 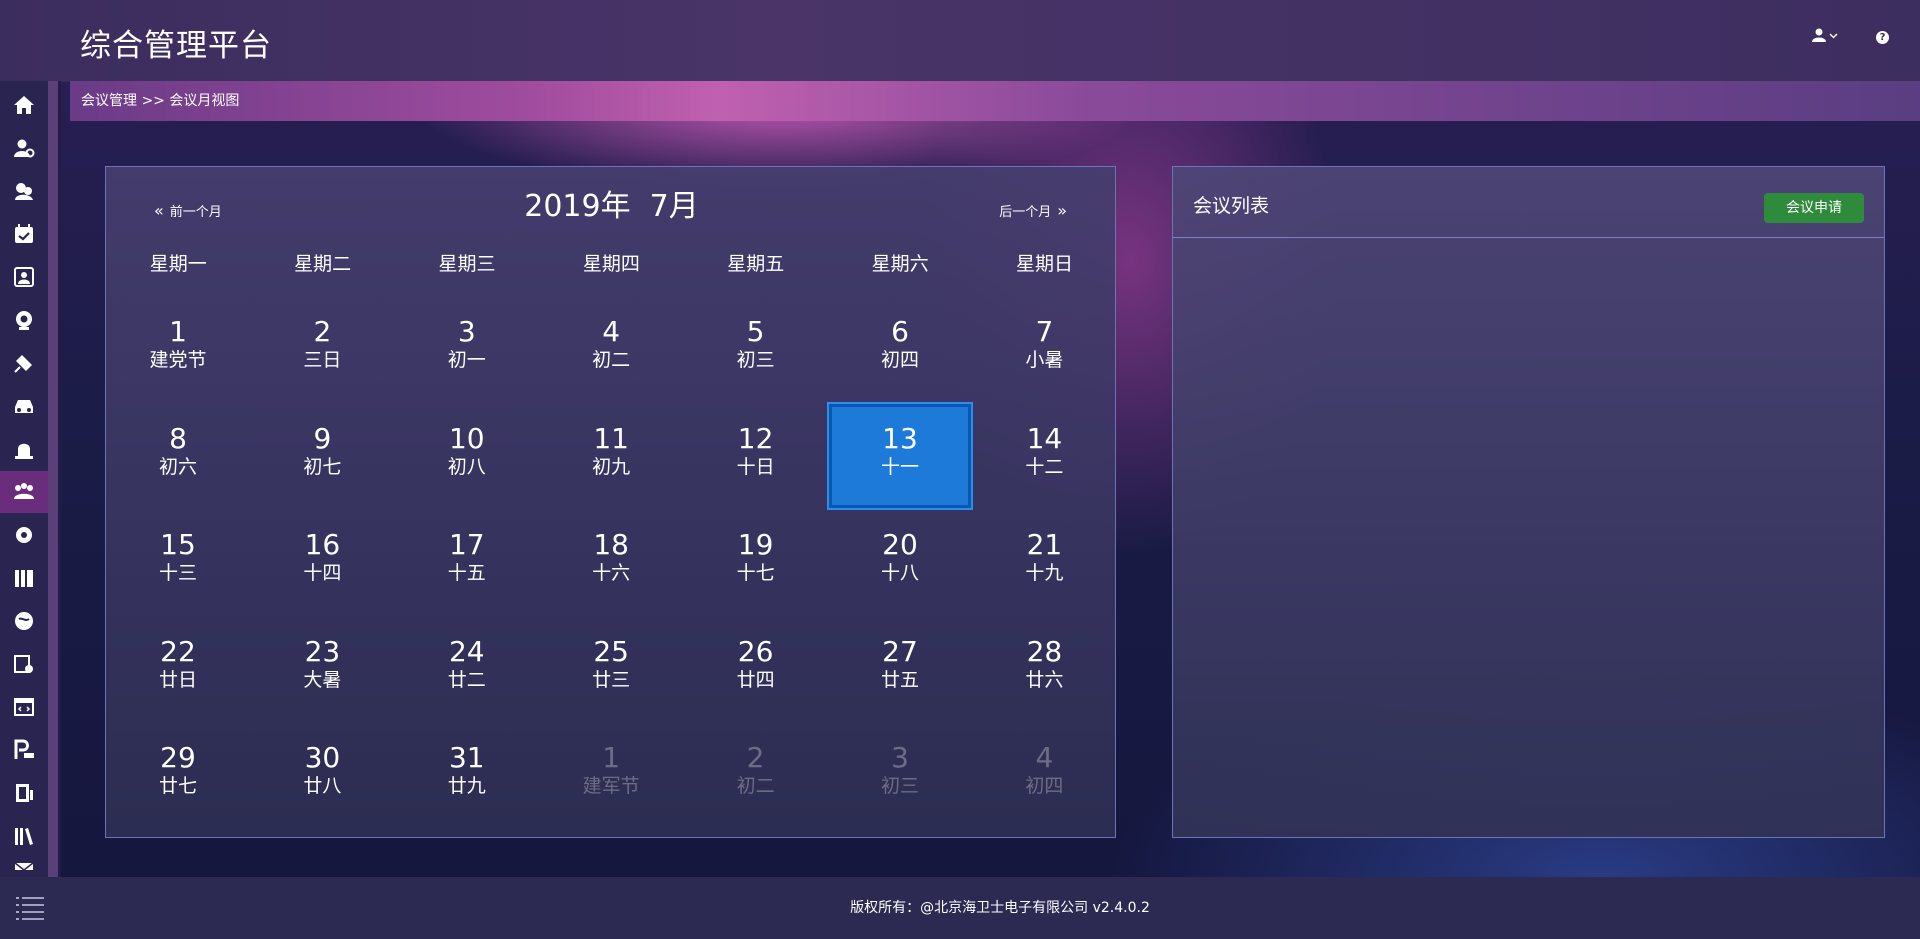 I want to click on calendar-day: 10 初八, so click(x=467, y=457).